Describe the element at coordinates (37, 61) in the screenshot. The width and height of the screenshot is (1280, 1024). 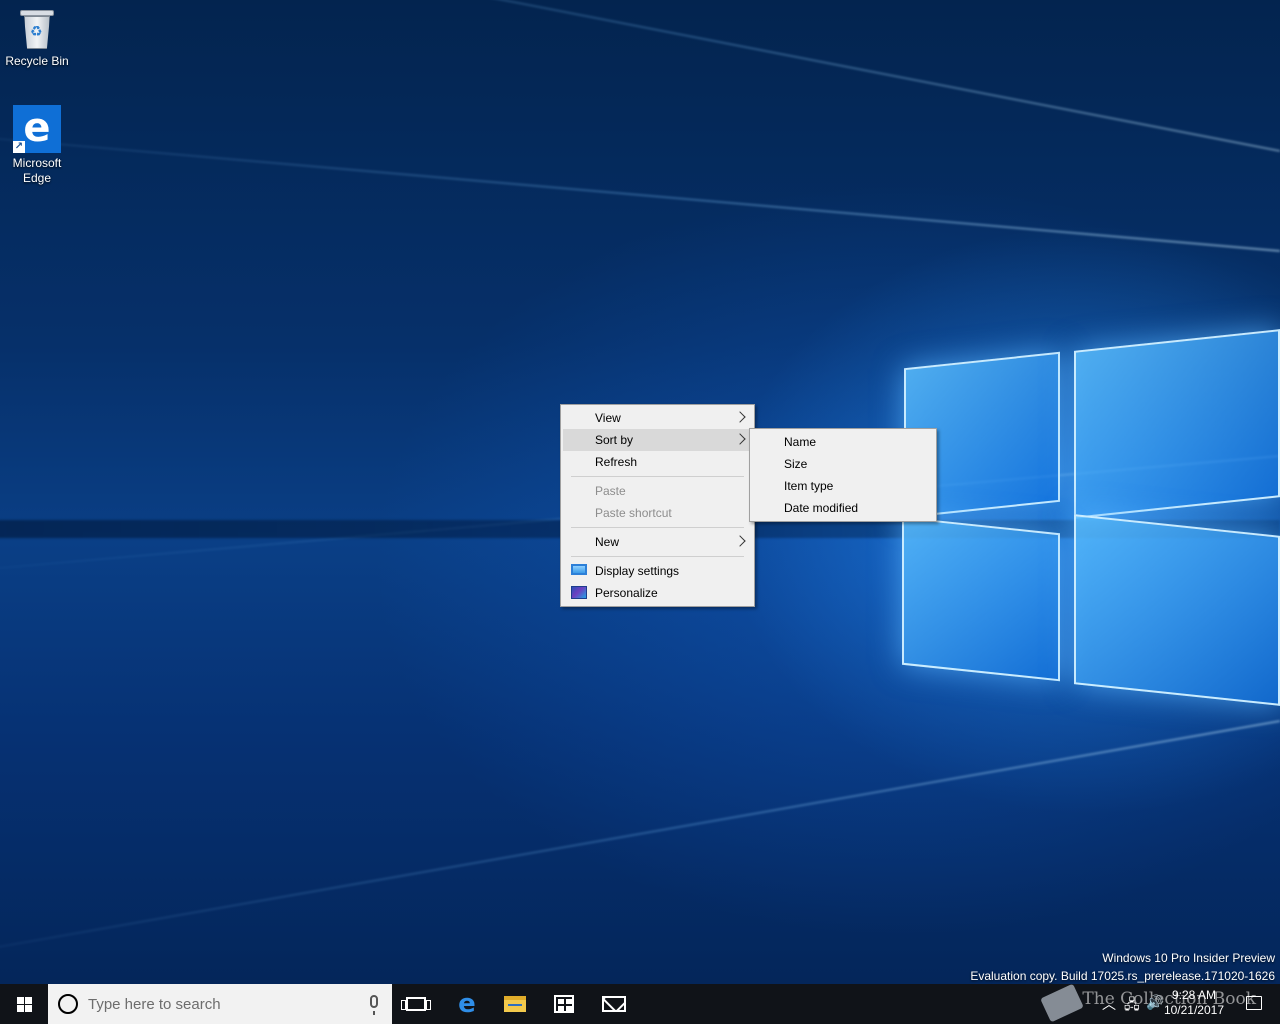
I see `recycle-bin-label: Recycle Bin` at that location.